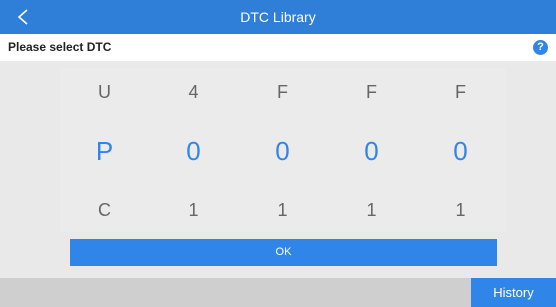  I want to click on back-button, so click(23, 17).